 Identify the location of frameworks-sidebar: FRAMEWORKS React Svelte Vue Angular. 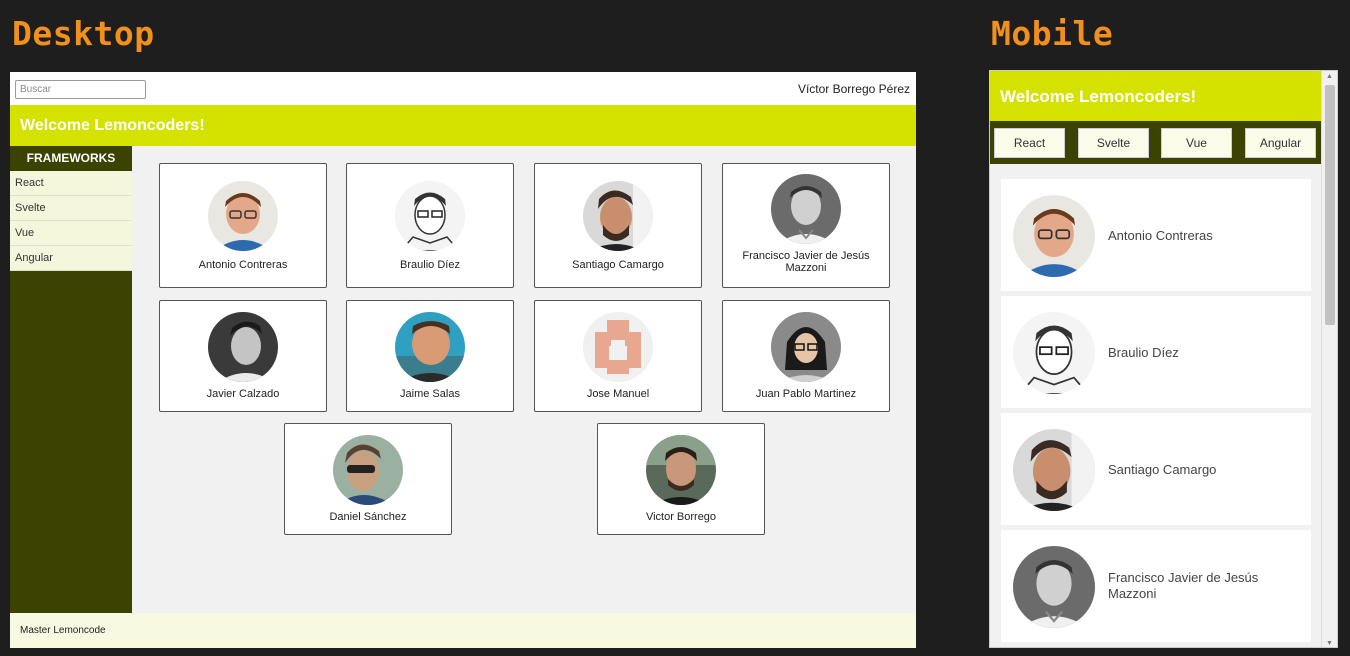
(71, 379).